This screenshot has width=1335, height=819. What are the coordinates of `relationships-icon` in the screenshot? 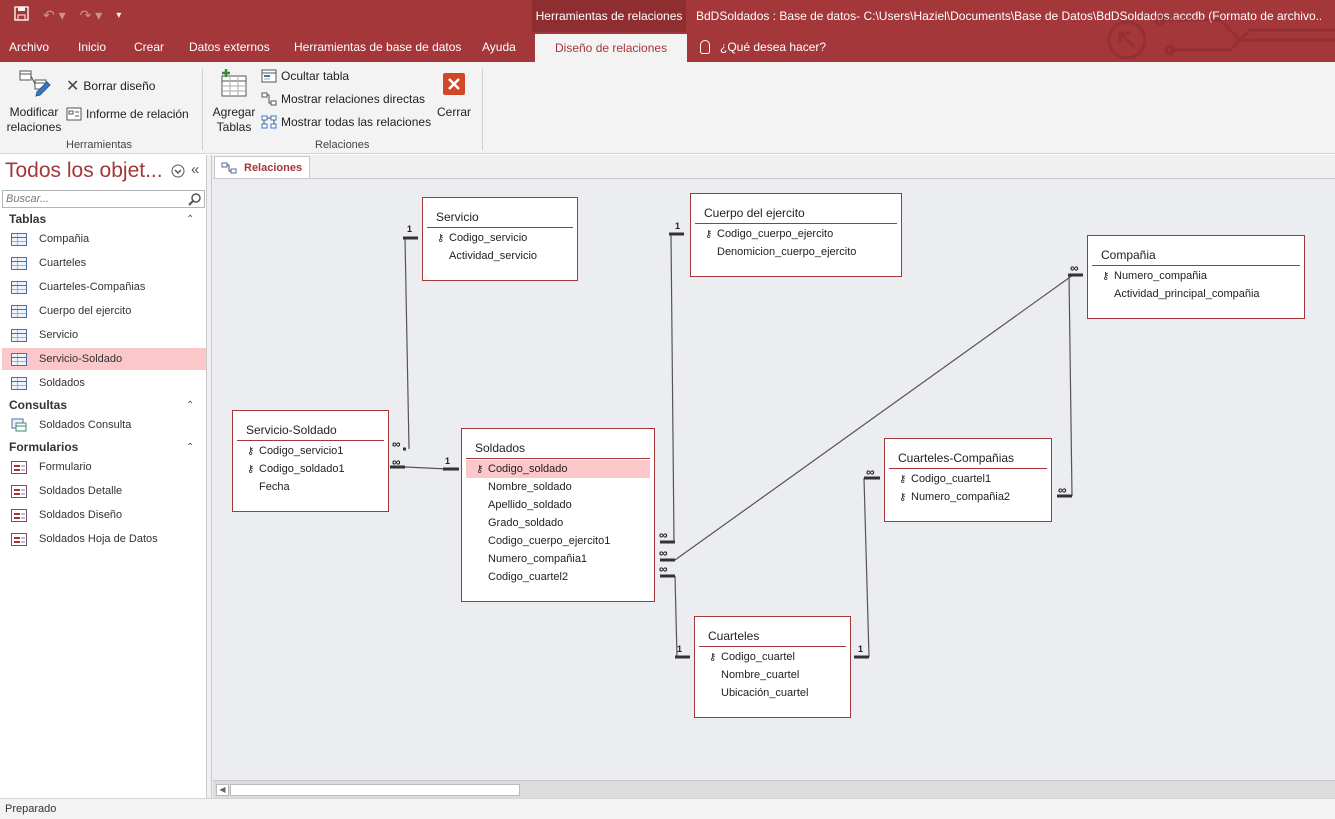 It's located at (229, 168).